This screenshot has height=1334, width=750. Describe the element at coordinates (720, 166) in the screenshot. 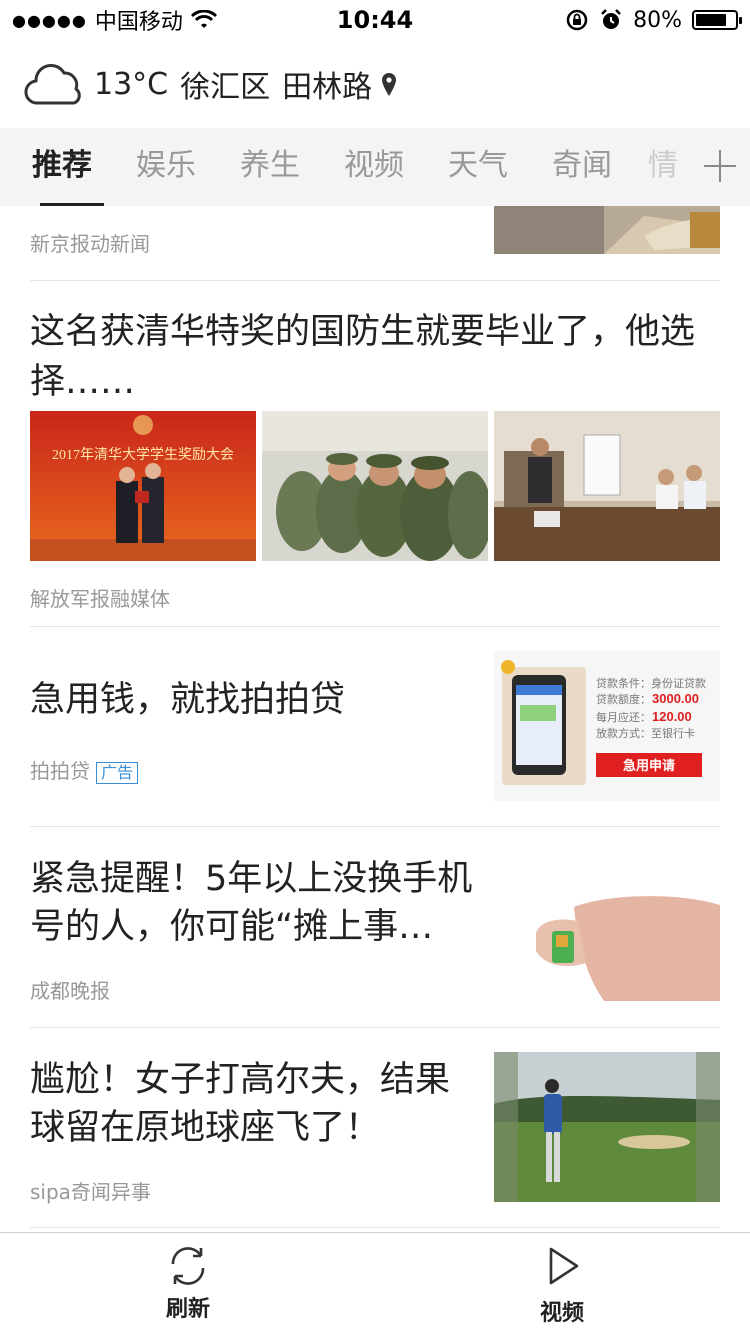

I see `add-tab-icon` at that location.